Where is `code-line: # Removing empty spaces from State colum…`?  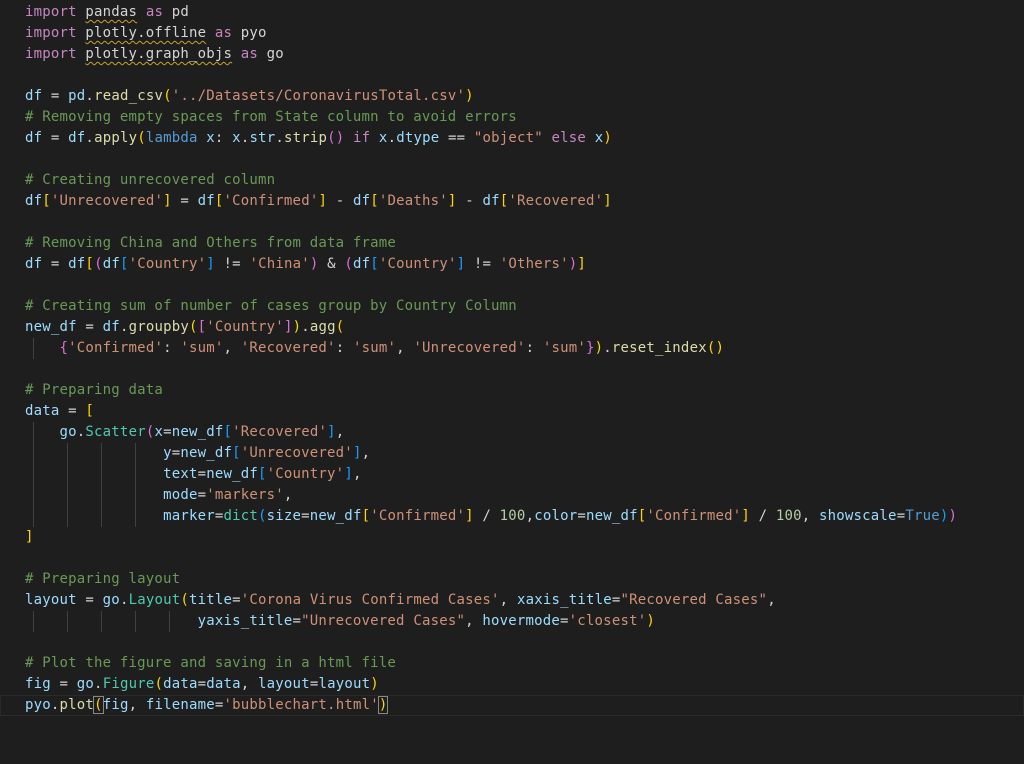 code-line: # Removing empty spaces from State colum… is located at coordinates (524, 117).